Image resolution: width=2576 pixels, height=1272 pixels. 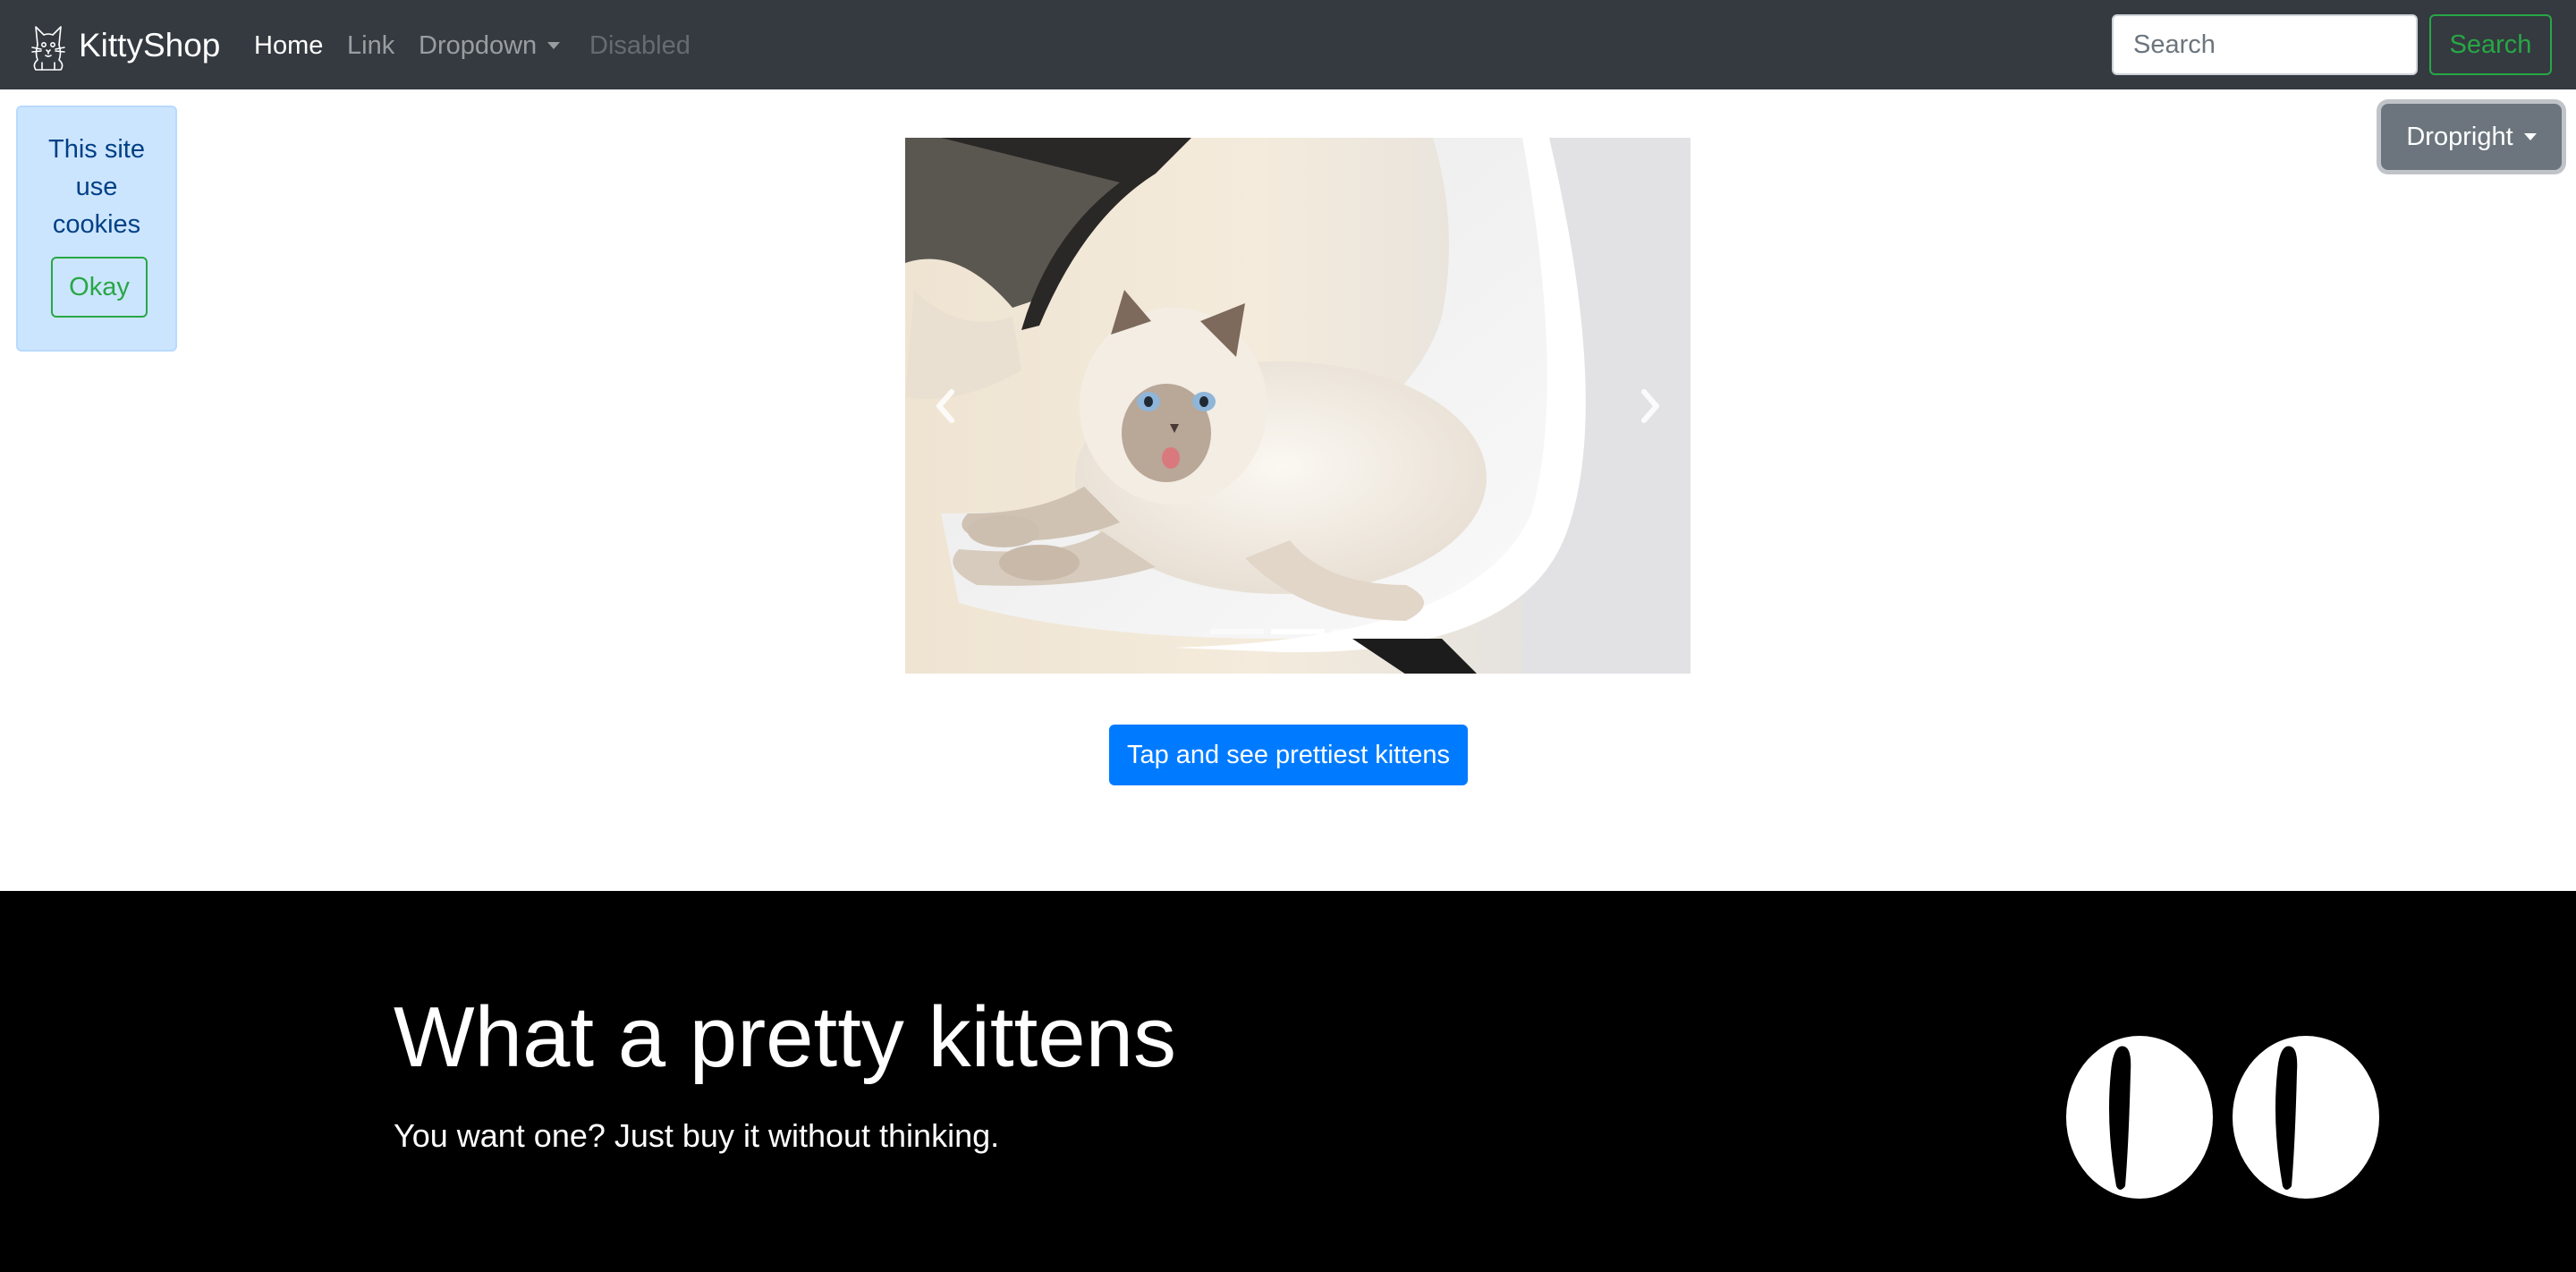 What do you see at coordinates (48, 48) in the screenshot?
I see `cat-logo-icon` at bounding box center [48, 48].